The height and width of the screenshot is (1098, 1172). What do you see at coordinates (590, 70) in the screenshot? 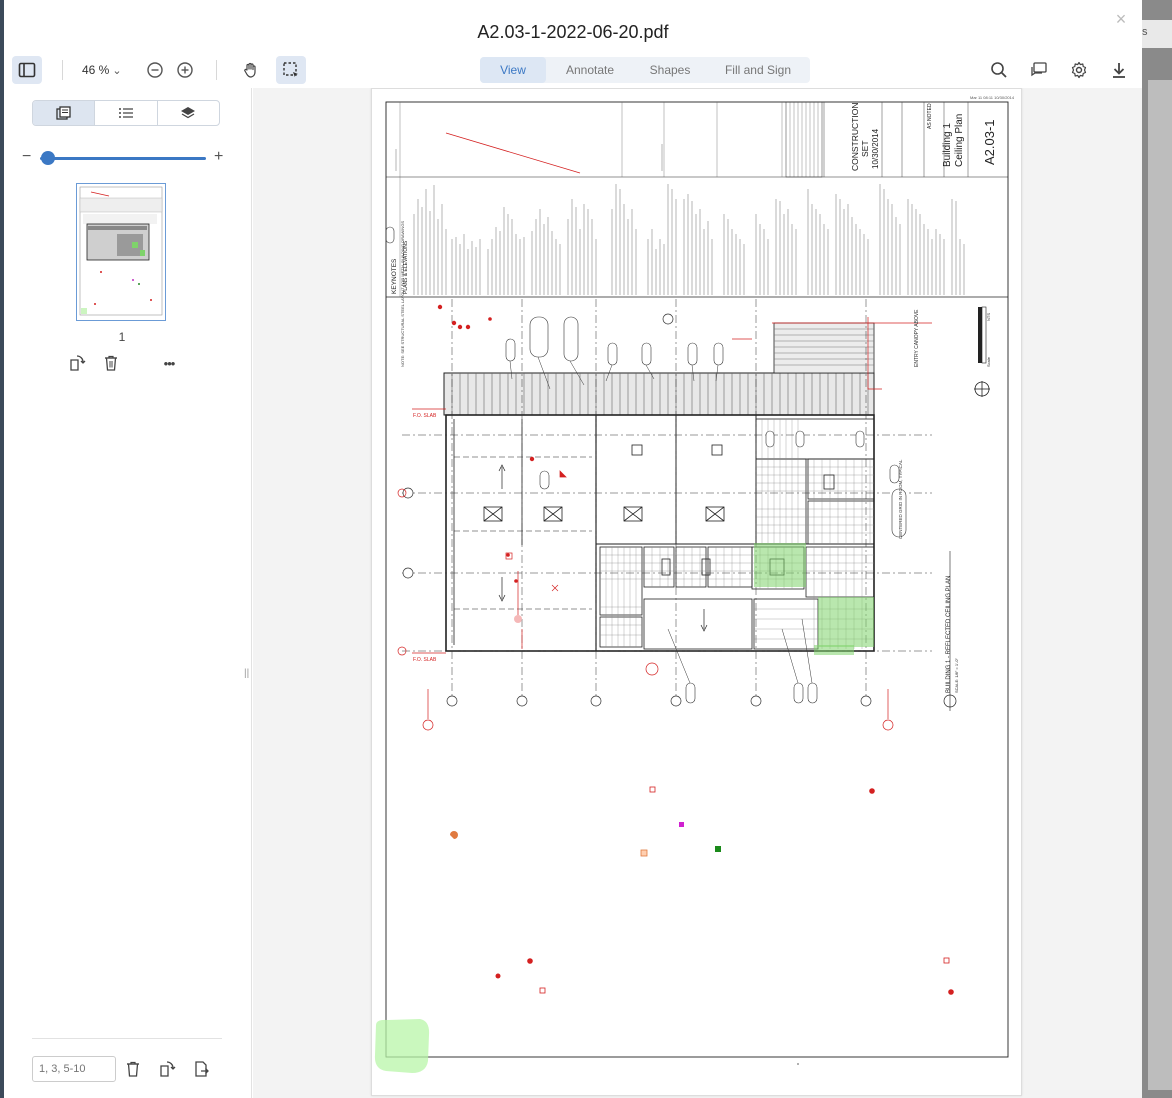
I see `tab-annotate: Annotate` at bounding box center [590, 70].